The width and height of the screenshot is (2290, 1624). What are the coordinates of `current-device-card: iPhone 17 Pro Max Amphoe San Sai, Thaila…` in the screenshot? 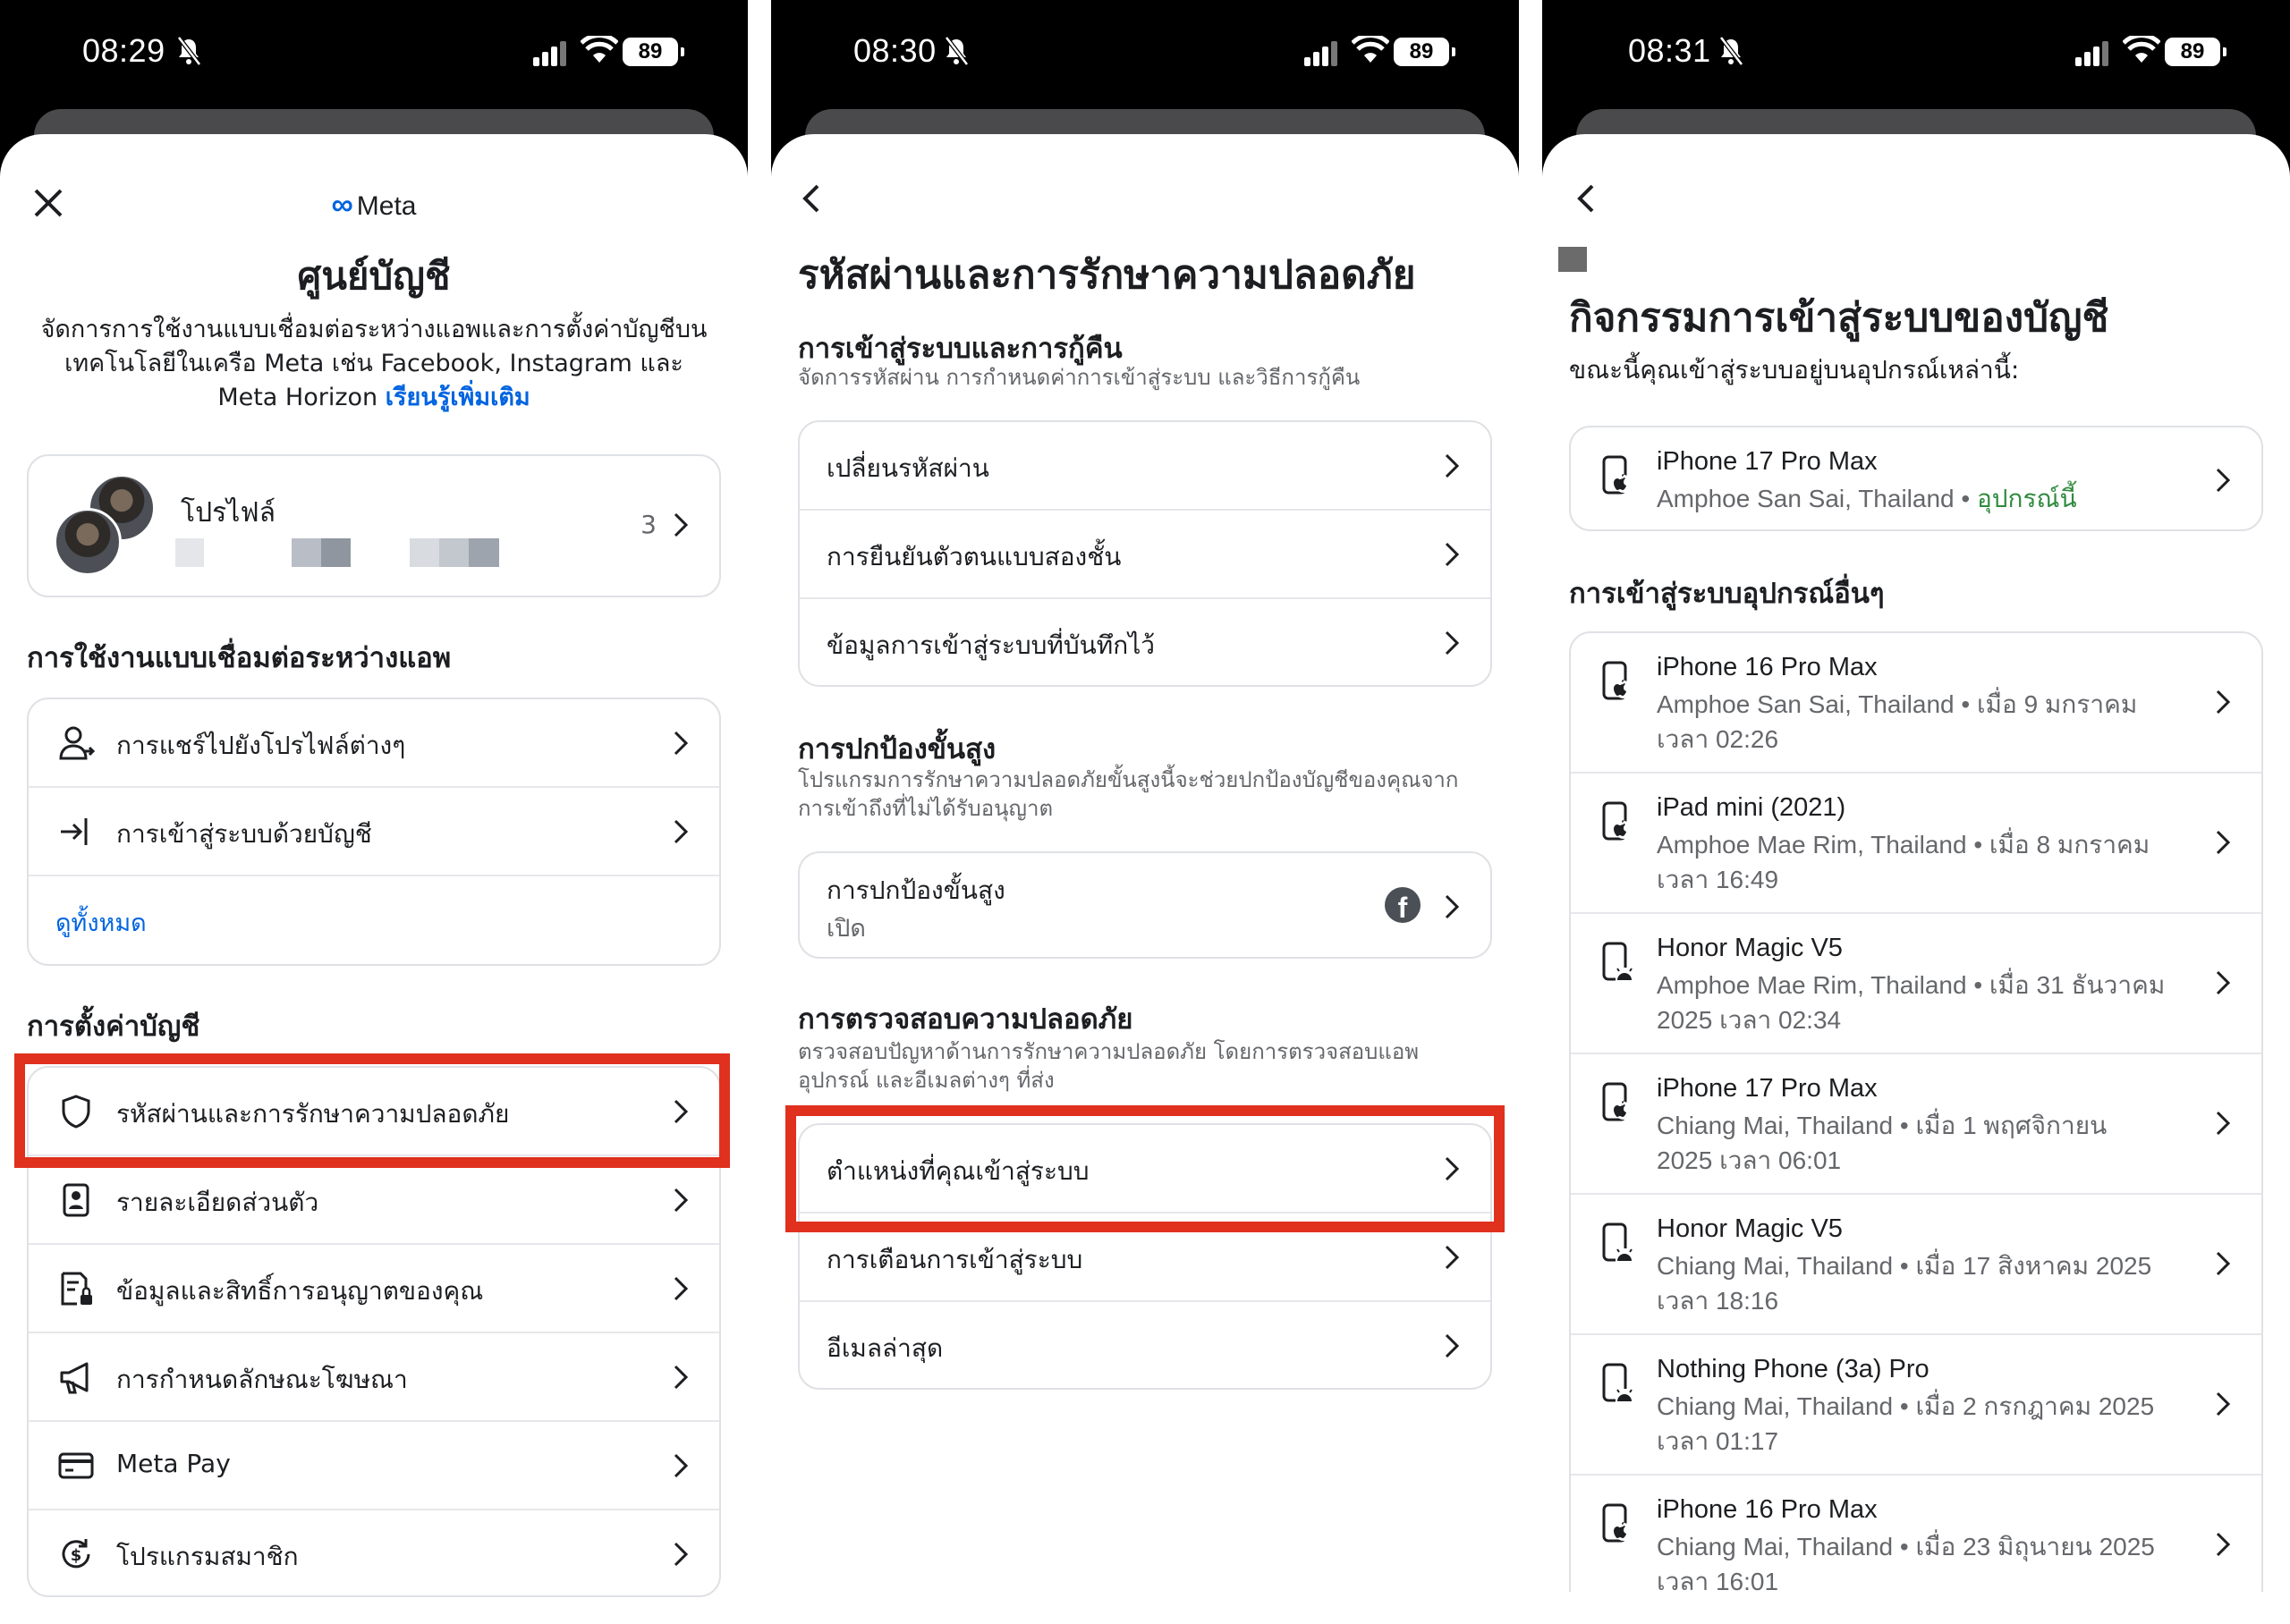 It's located at (1916, 478).